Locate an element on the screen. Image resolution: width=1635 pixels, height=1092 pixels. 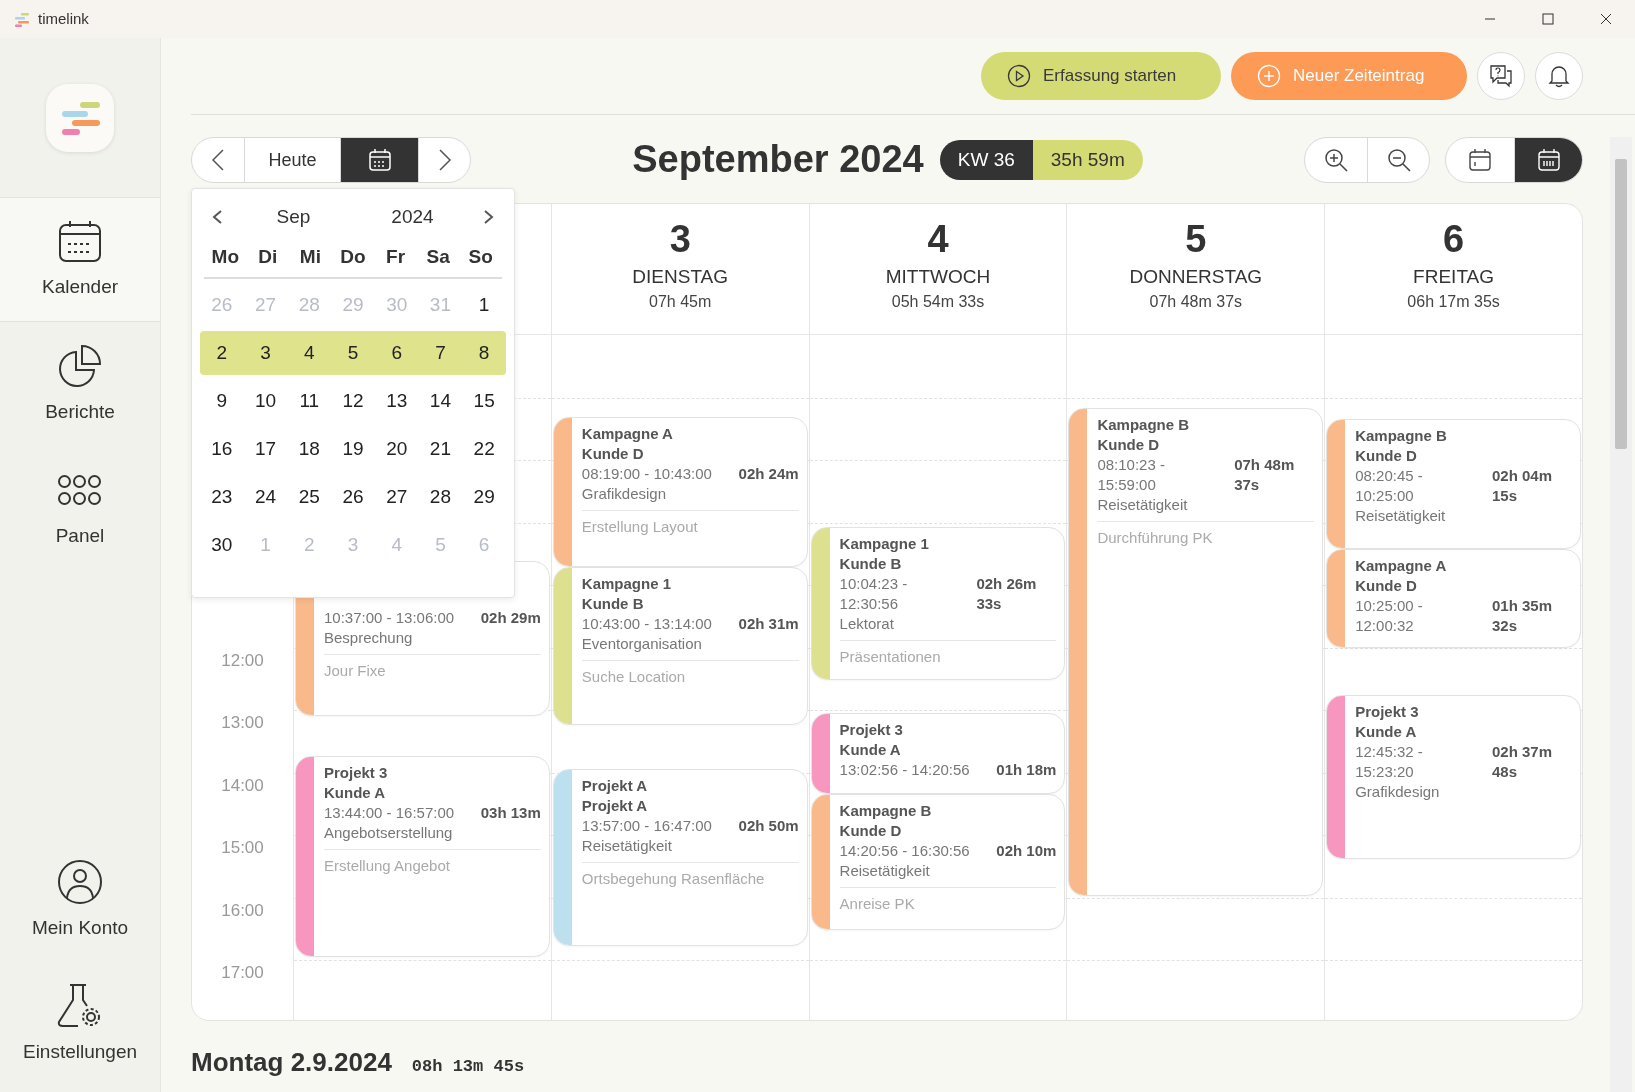
date-cell: 5 is located at coordinates (353, 353).